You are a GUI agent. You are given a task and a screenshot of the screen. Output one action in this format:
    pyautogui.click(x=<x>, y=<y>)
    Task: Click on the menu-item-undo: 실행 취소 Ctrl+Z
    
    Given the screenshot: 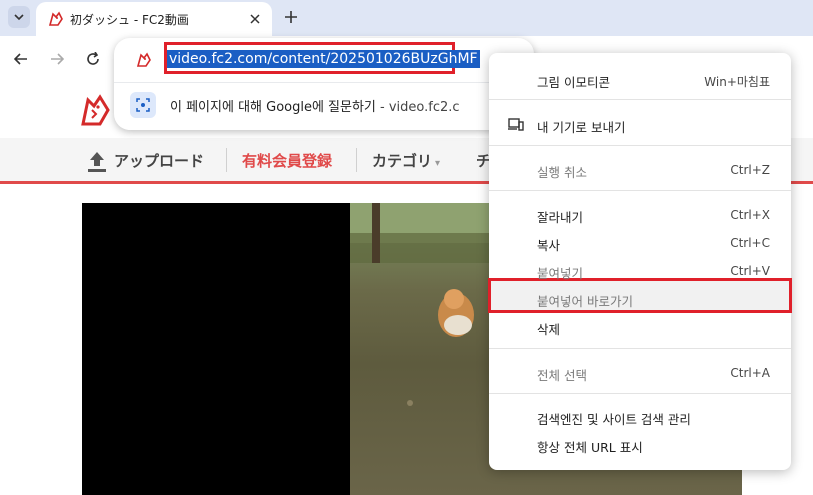 What is the action you would take?
    pyautogui.click(x=640, y=170)
    